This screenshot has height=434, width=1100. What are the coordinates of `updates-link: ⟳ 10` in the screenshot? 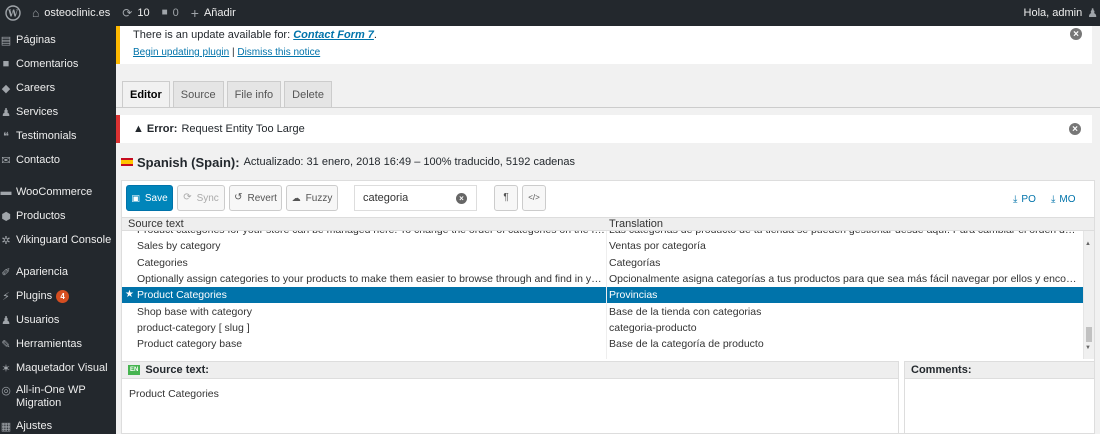 It's located at (135, 13).